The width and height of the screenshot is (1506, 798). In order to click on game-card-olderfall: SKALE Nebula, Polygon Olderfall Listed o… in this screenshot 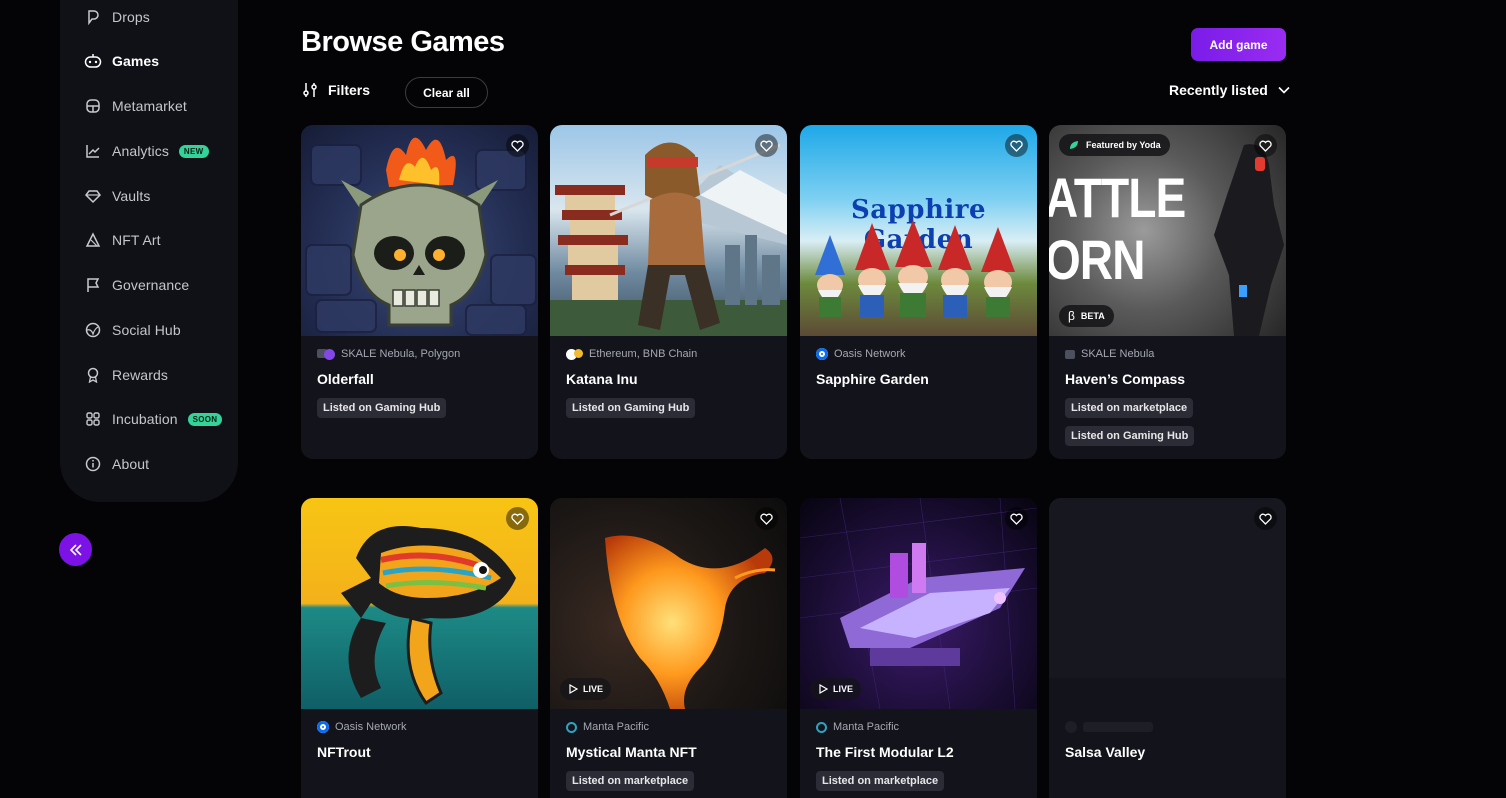, I will do `click(419, 292)`.